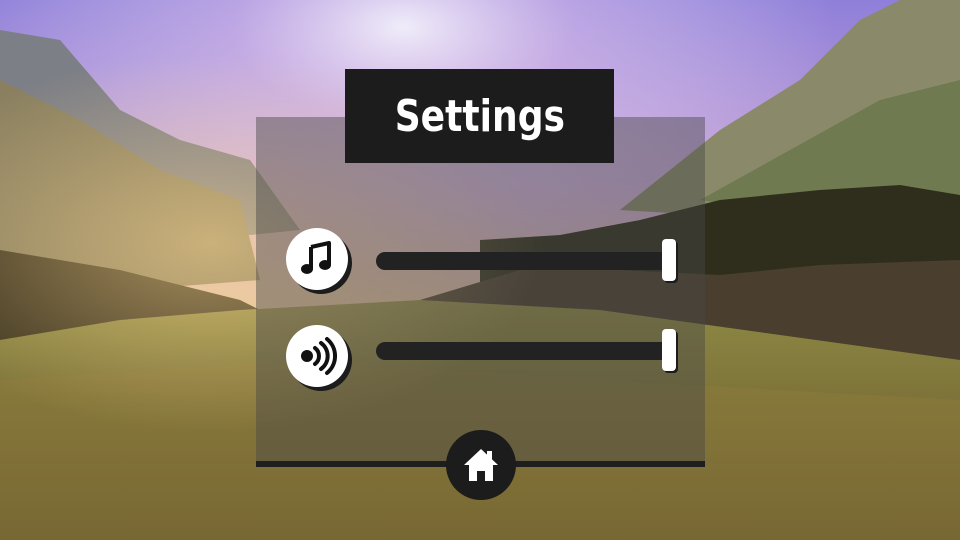 The height and width of the screenshot is (540, 960). I want to click on home-button, so click(481, 465).